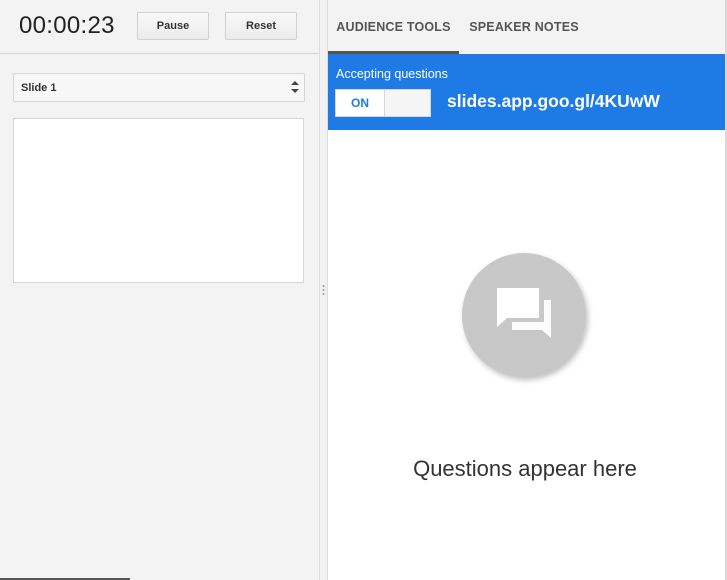 The height and width of the screenshot is (580, 727). I want to click on slide-select: Slide 1, so click(159, 87).